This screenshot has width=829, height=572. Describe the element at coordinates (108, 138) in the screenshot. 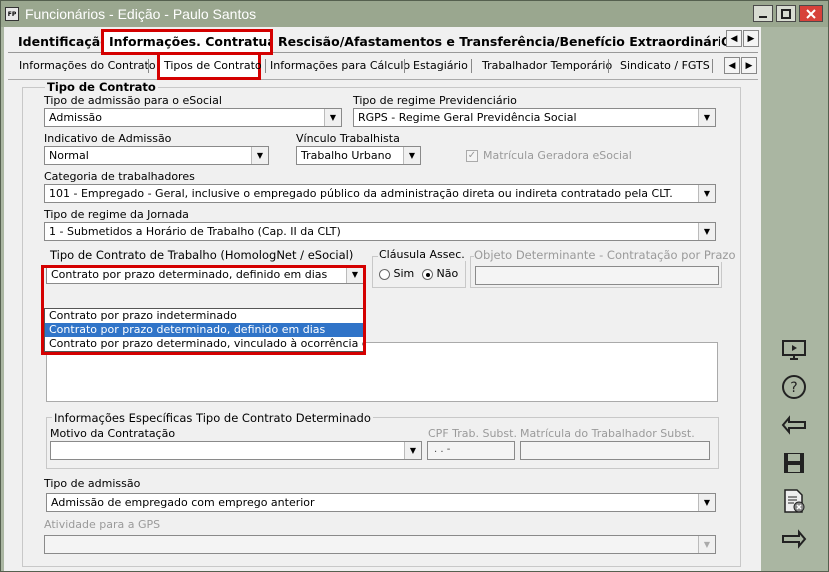

I see `indicativo-label: Indicativo de Admissão` at that location.